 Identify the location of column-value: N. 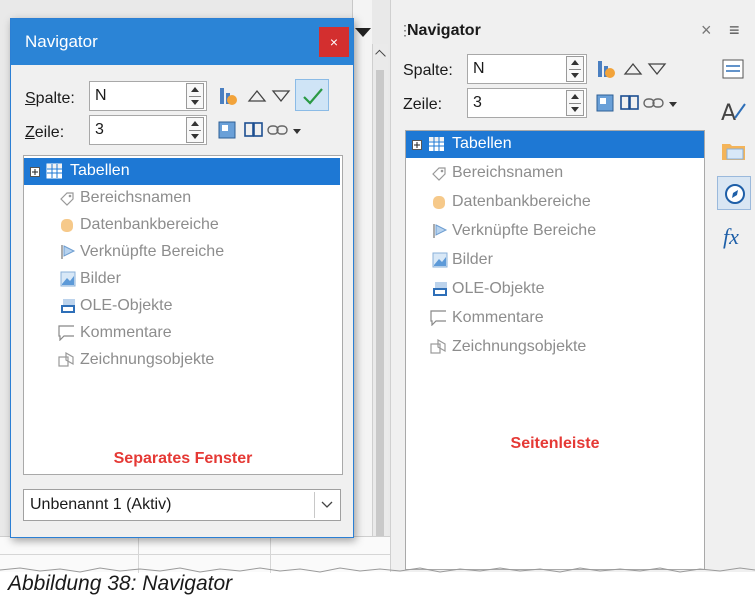
(101, 95).